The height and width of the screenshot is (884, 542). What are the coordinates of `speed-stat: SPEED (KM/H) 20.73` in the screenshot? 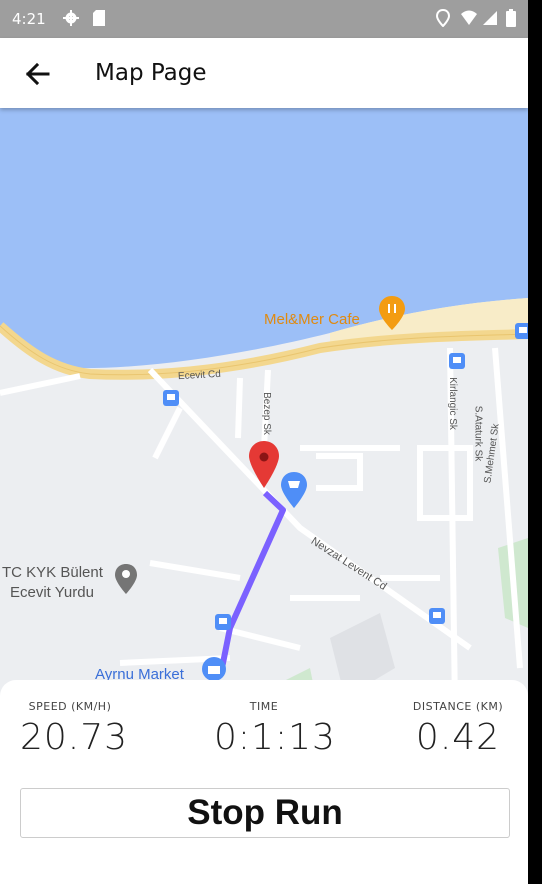 It's located at (74, 729).